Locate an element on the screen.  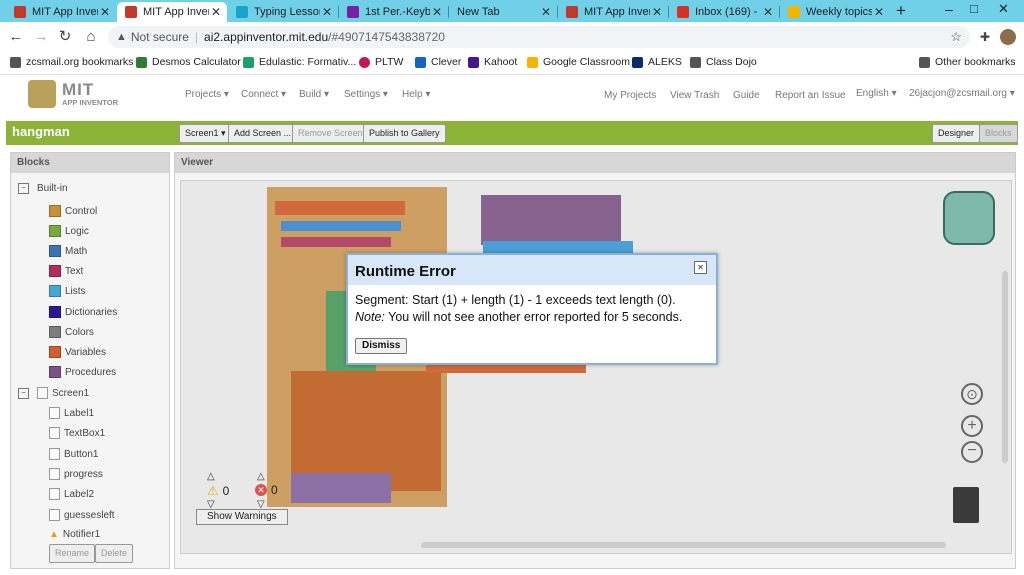
back-arrow-icon: ← is located at coordinates (16, 37).